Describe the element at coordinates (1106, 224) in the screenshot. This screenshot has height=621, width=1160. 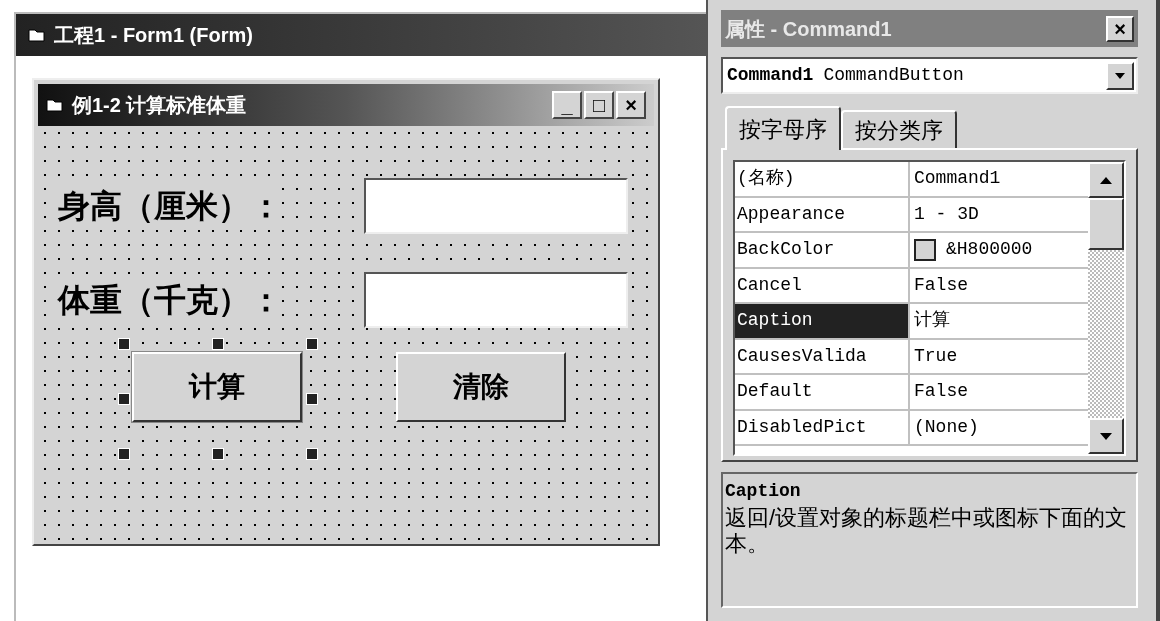
I see `scroll-thumb` at that location.